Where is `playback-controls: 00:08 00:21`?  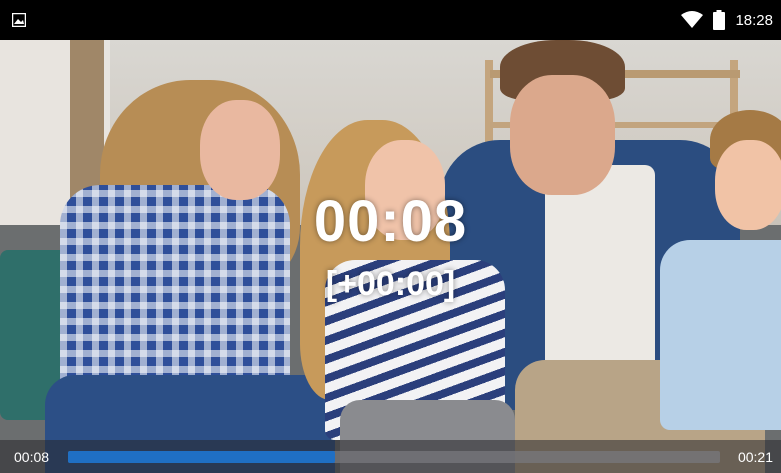 playback-controls: 00:08 00:21 is located at coordinates (390, 456).